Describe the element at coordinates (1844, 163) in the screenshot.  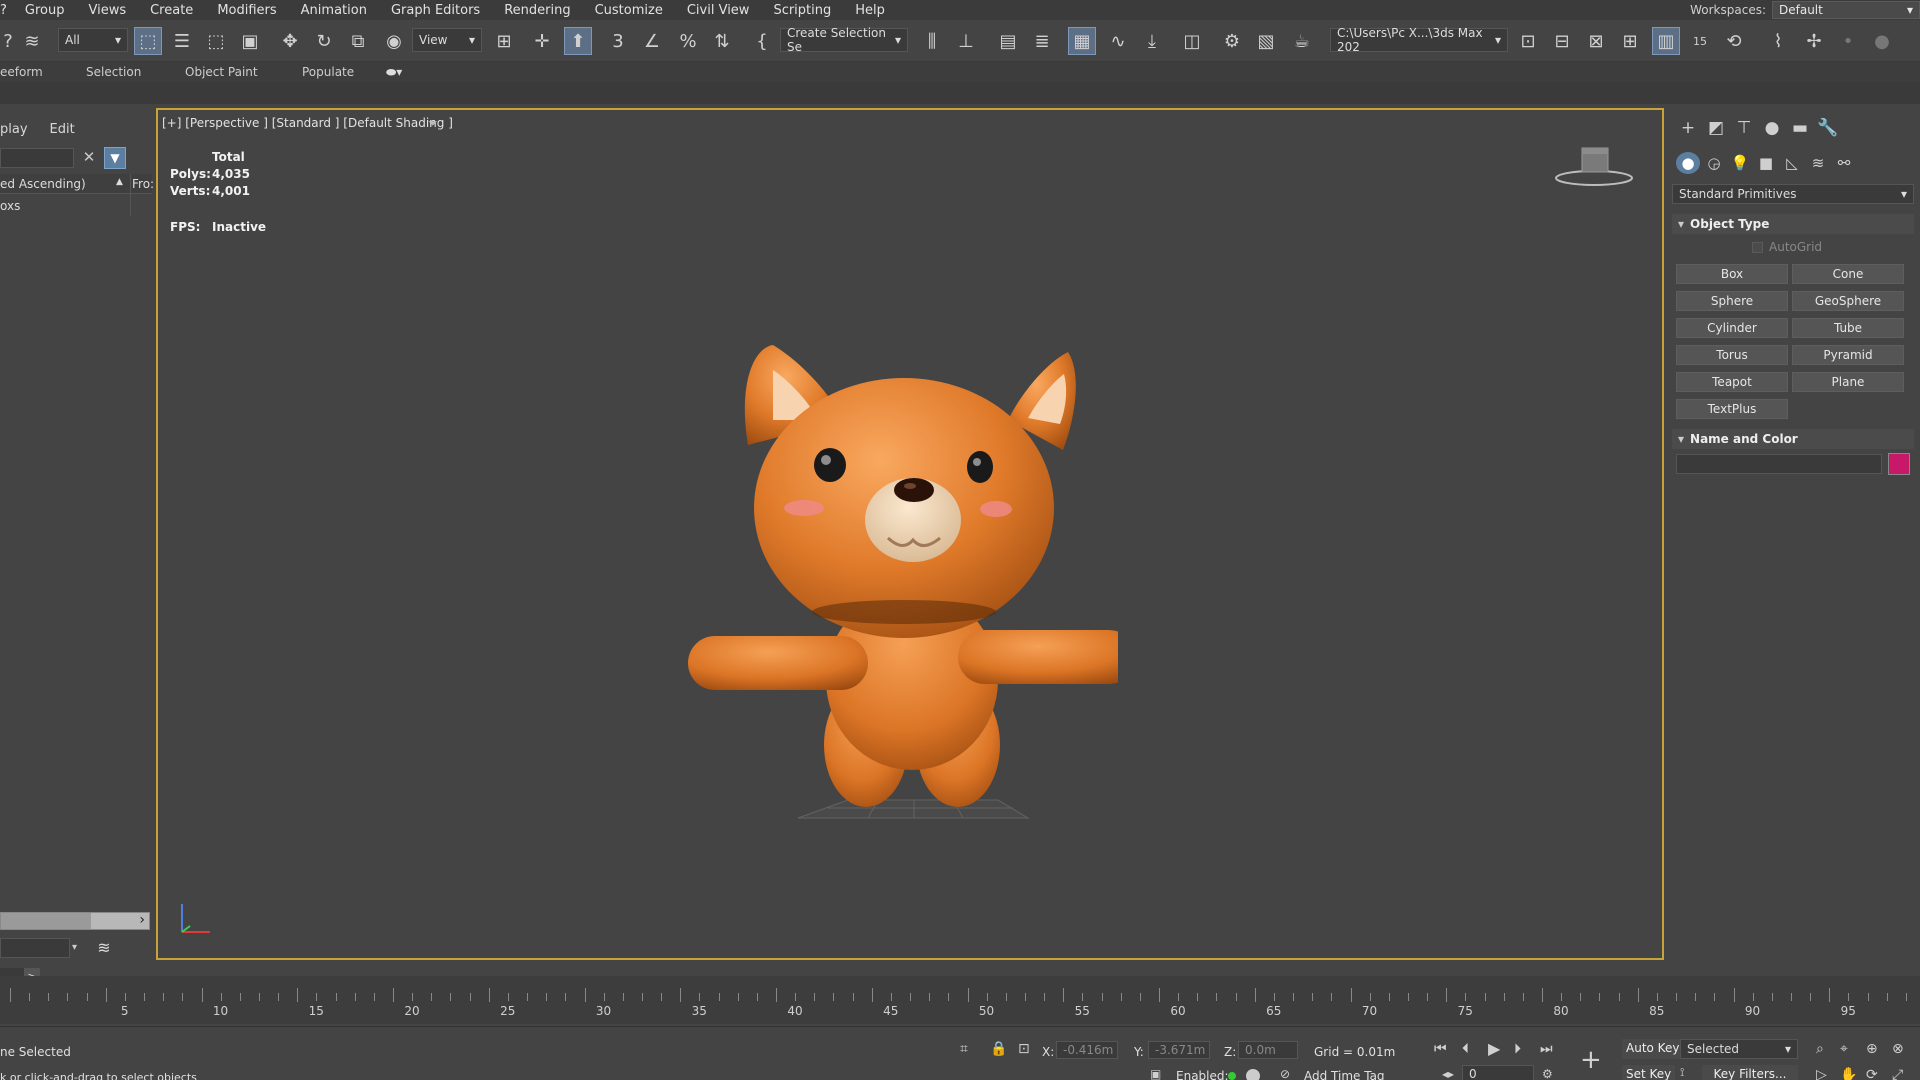
I see `systems-icon: ⚯` at that location.